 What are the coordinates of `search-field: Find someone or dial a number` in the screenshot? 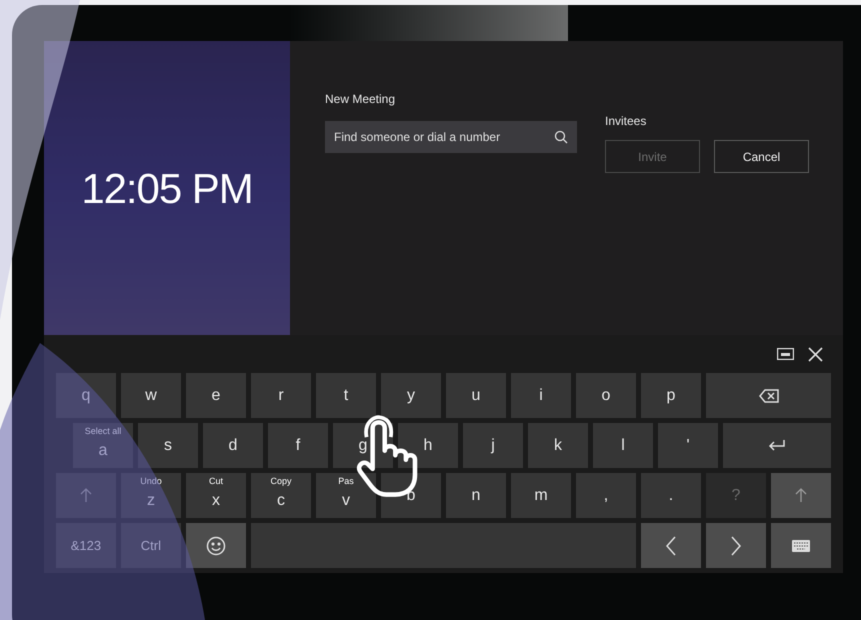 It's located at (451, 137).